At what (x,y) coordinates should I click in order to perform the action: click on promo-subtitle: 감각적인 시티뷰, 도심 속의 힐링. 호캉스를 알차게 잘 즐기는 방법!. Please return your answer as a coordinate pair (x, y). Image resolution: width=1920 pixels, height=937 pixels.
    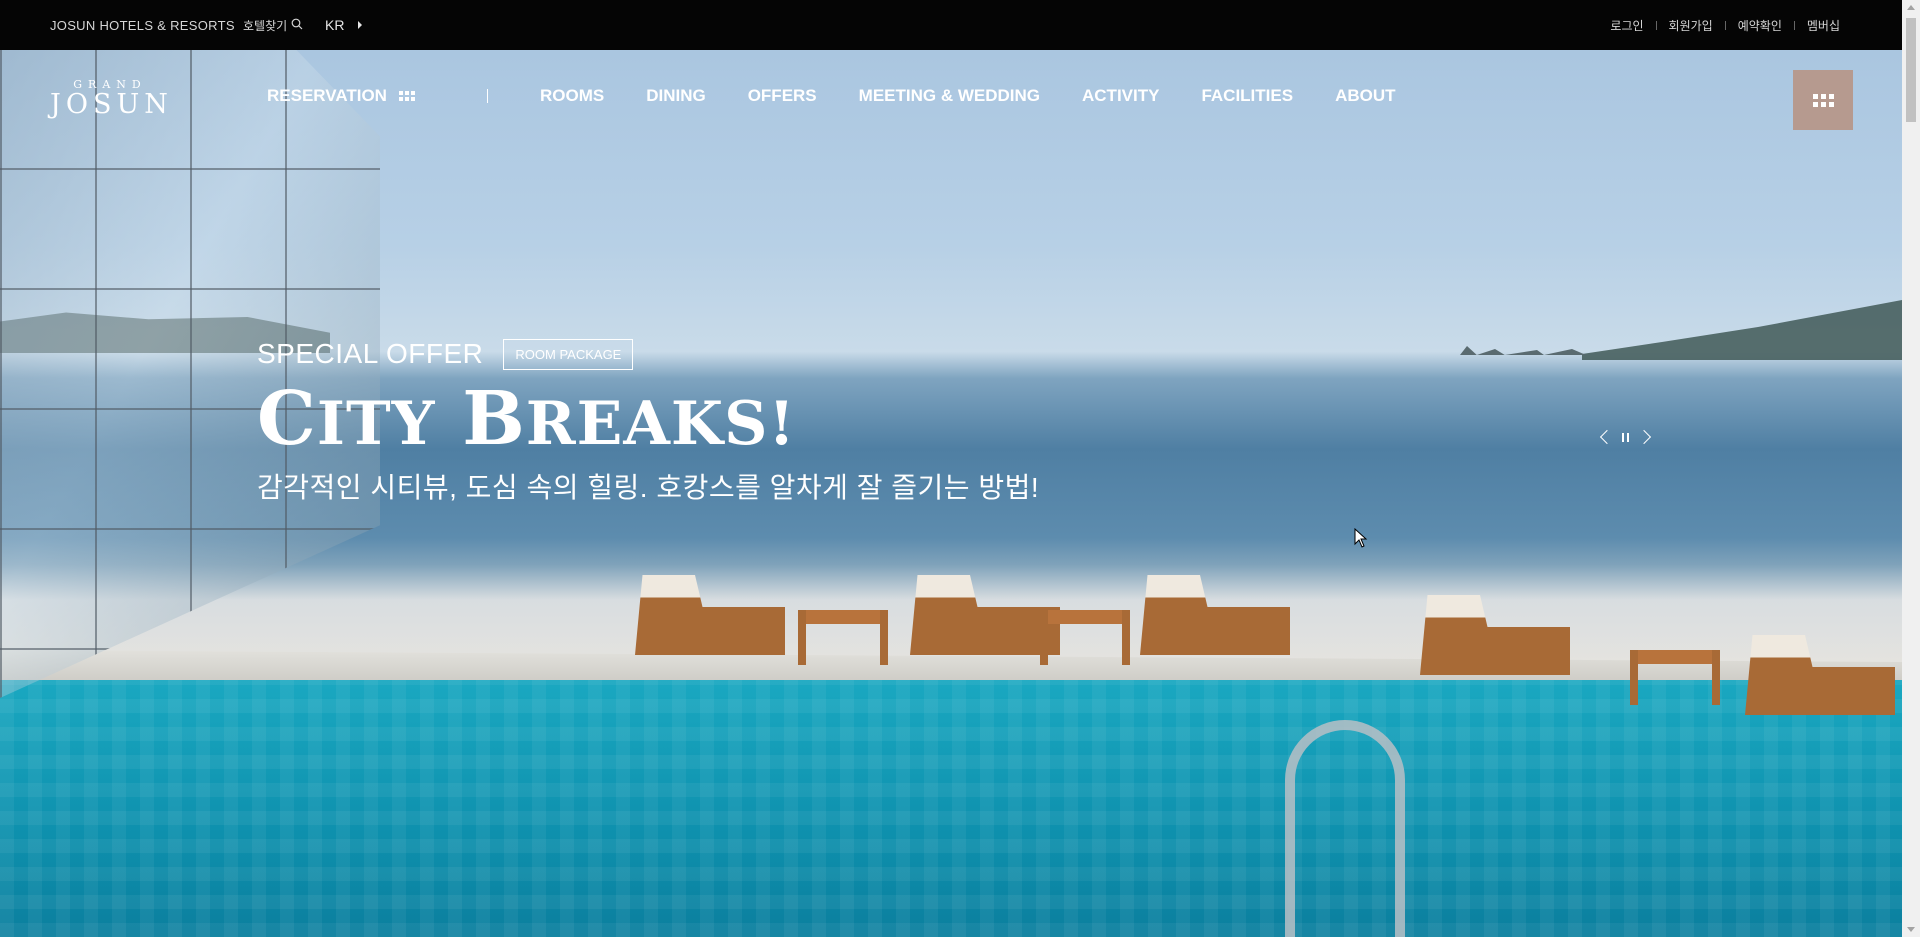
    Looking at the image, I should click on (648, 487).